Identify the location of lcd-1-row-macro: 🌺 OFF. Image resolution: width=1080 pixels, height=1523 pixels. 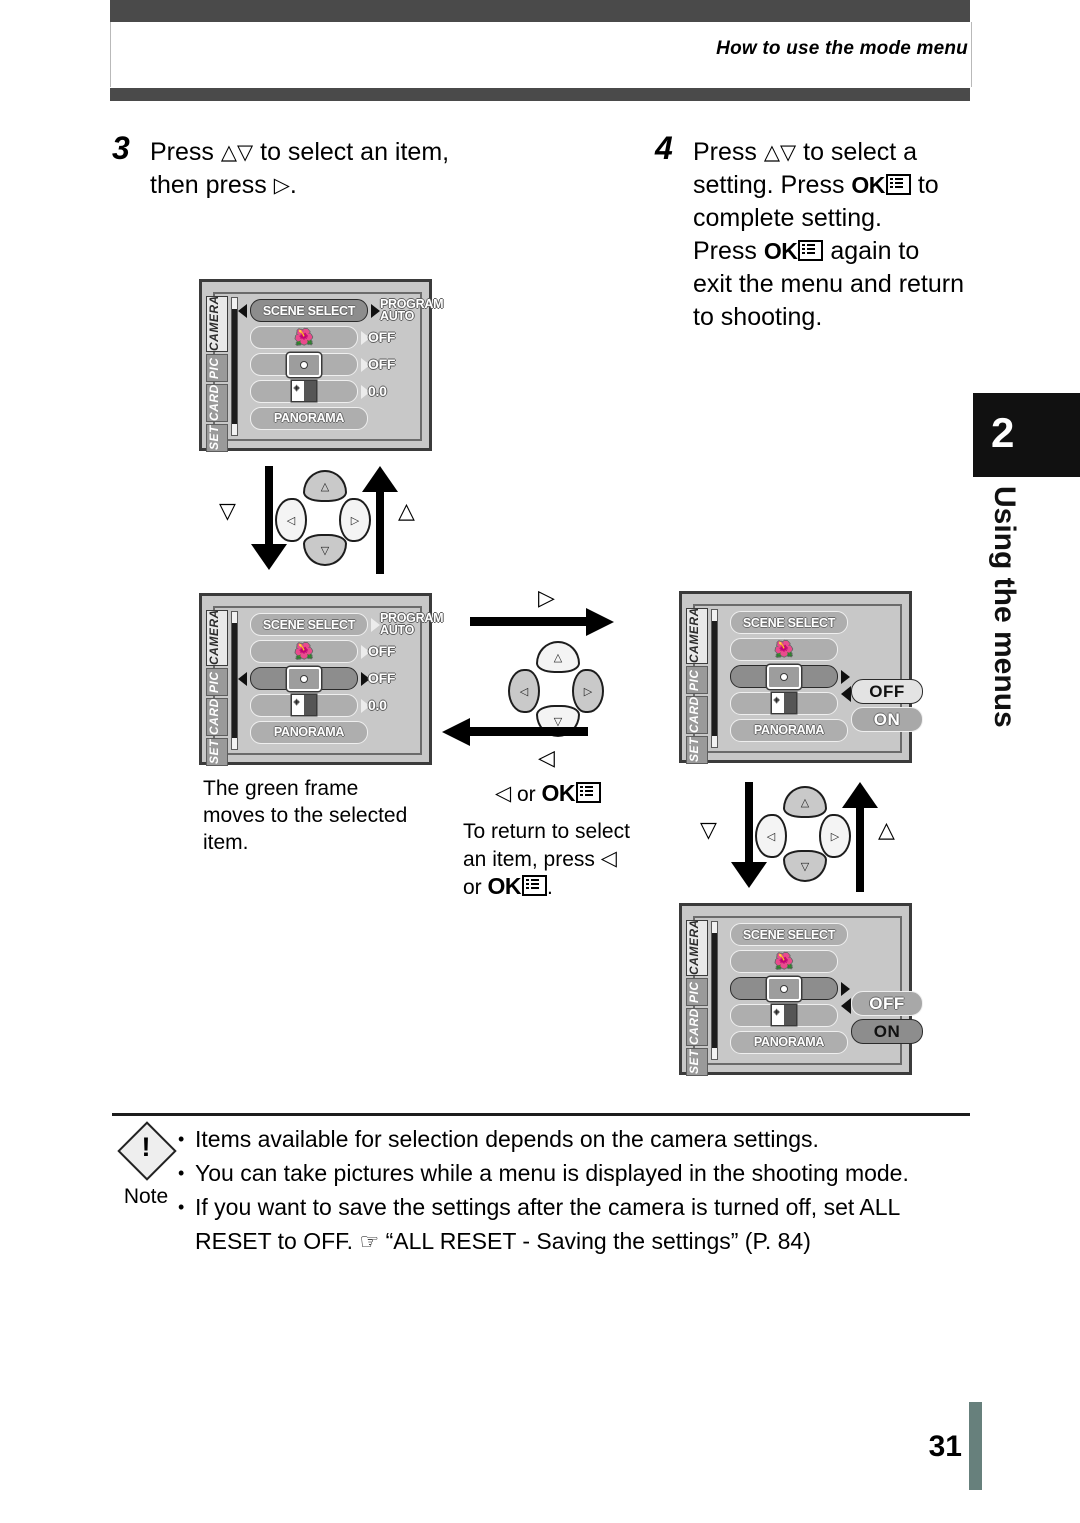
(330, 338).